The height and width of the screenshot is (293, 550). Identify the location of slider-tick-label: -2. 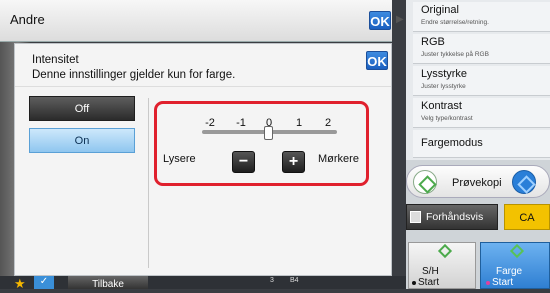
(210, 123).